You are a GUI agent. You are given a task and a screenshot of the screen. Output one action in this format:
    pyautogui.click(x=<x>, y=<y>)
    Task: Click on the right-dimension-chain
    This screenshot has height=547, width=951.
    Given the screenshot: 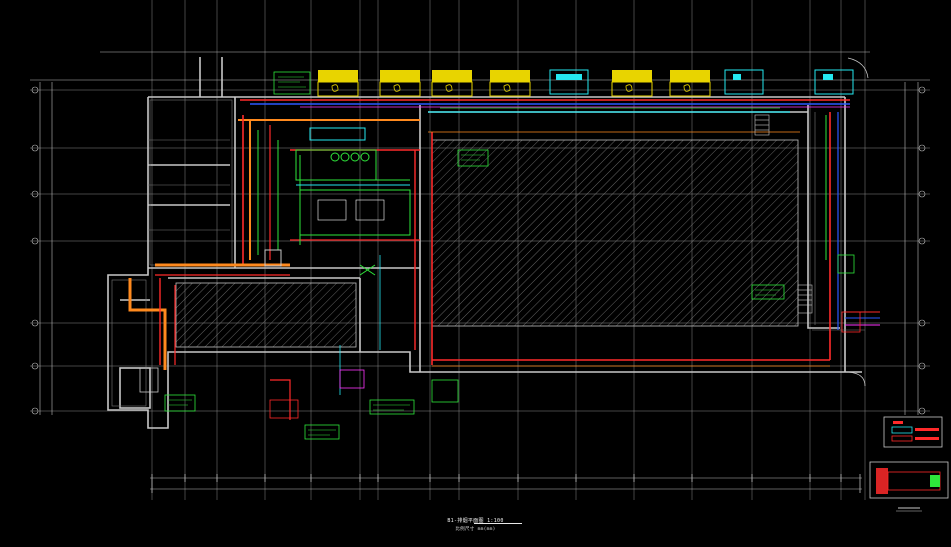 What is the action you would take?
    pyautogui.click(x=915, y=248)
    